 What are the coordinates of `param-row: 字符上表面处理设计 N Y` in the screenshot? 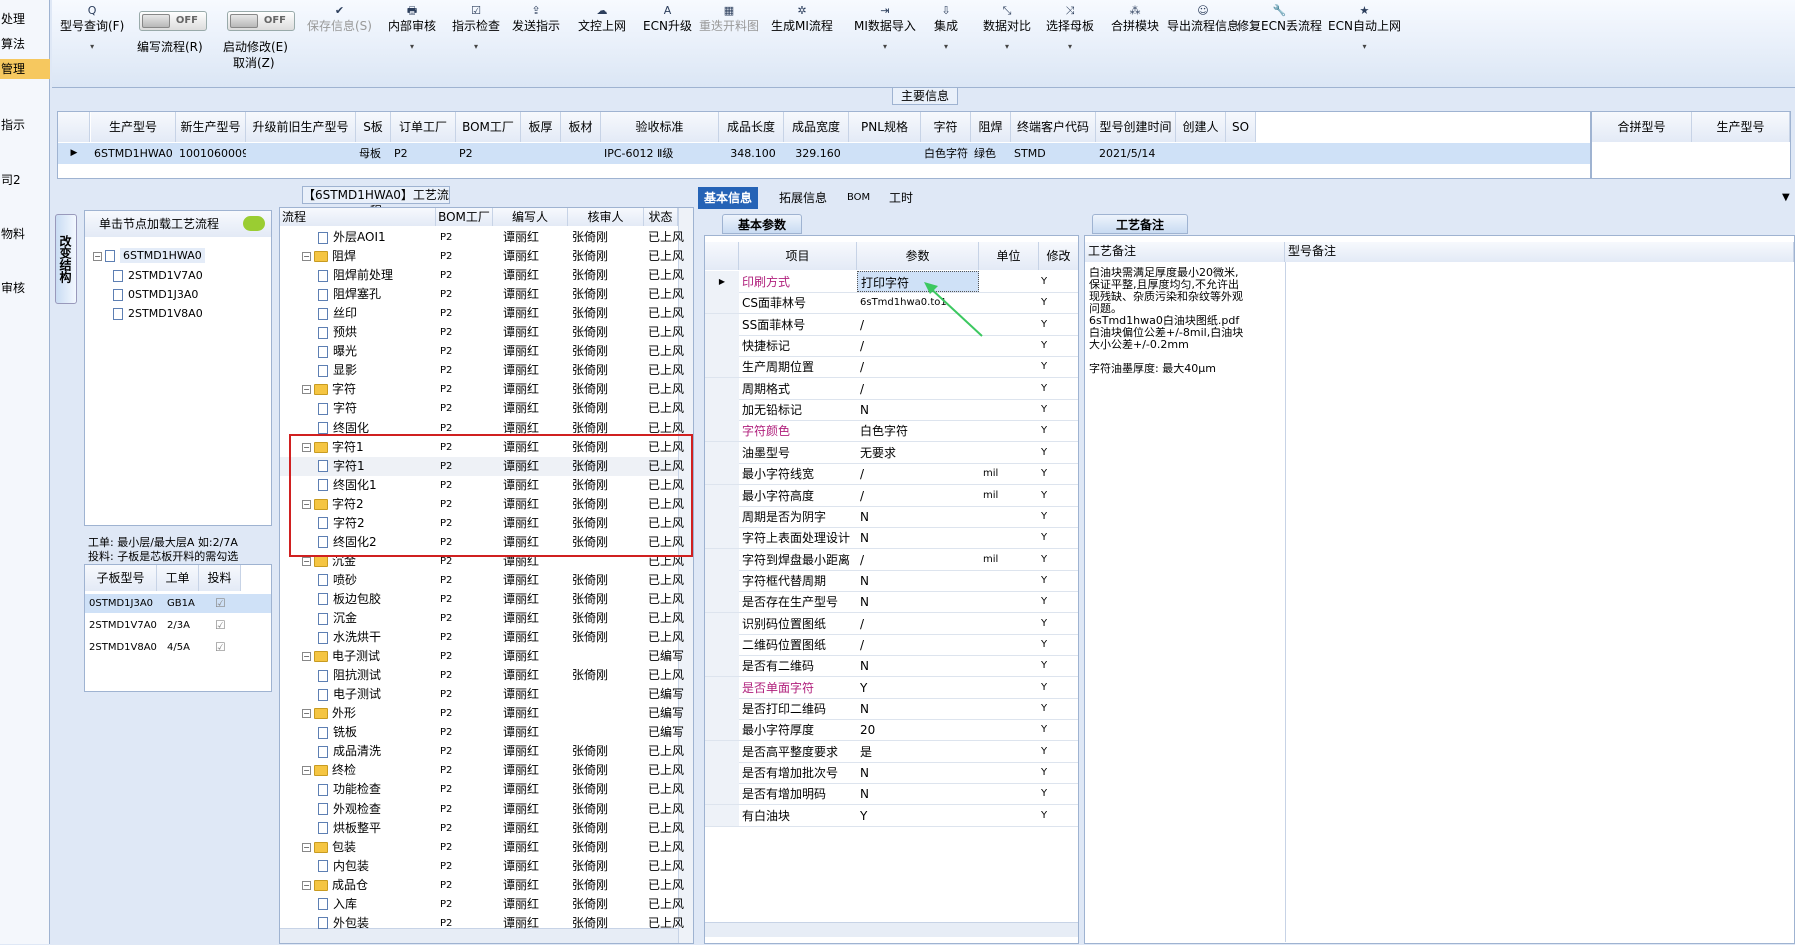 It's located at (891, 538).